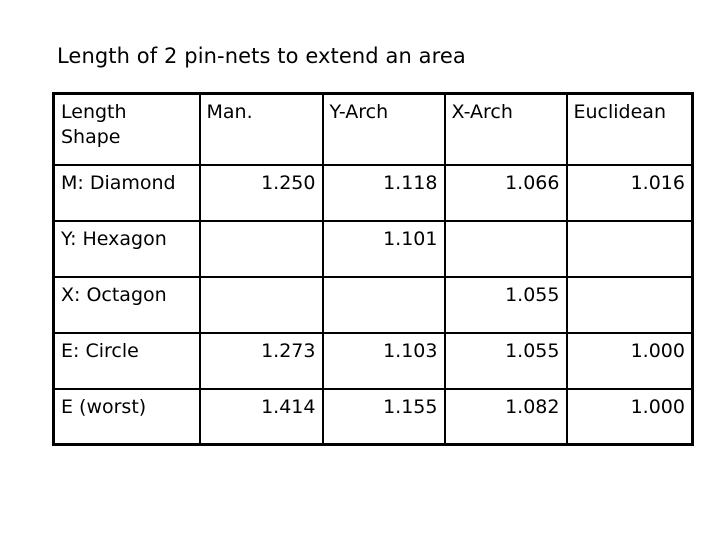 This screenshot has width=720, height=540. Describe the element at coordinates (261, 416) in the screenshot. I see `cell-man: 1.414` at that location.